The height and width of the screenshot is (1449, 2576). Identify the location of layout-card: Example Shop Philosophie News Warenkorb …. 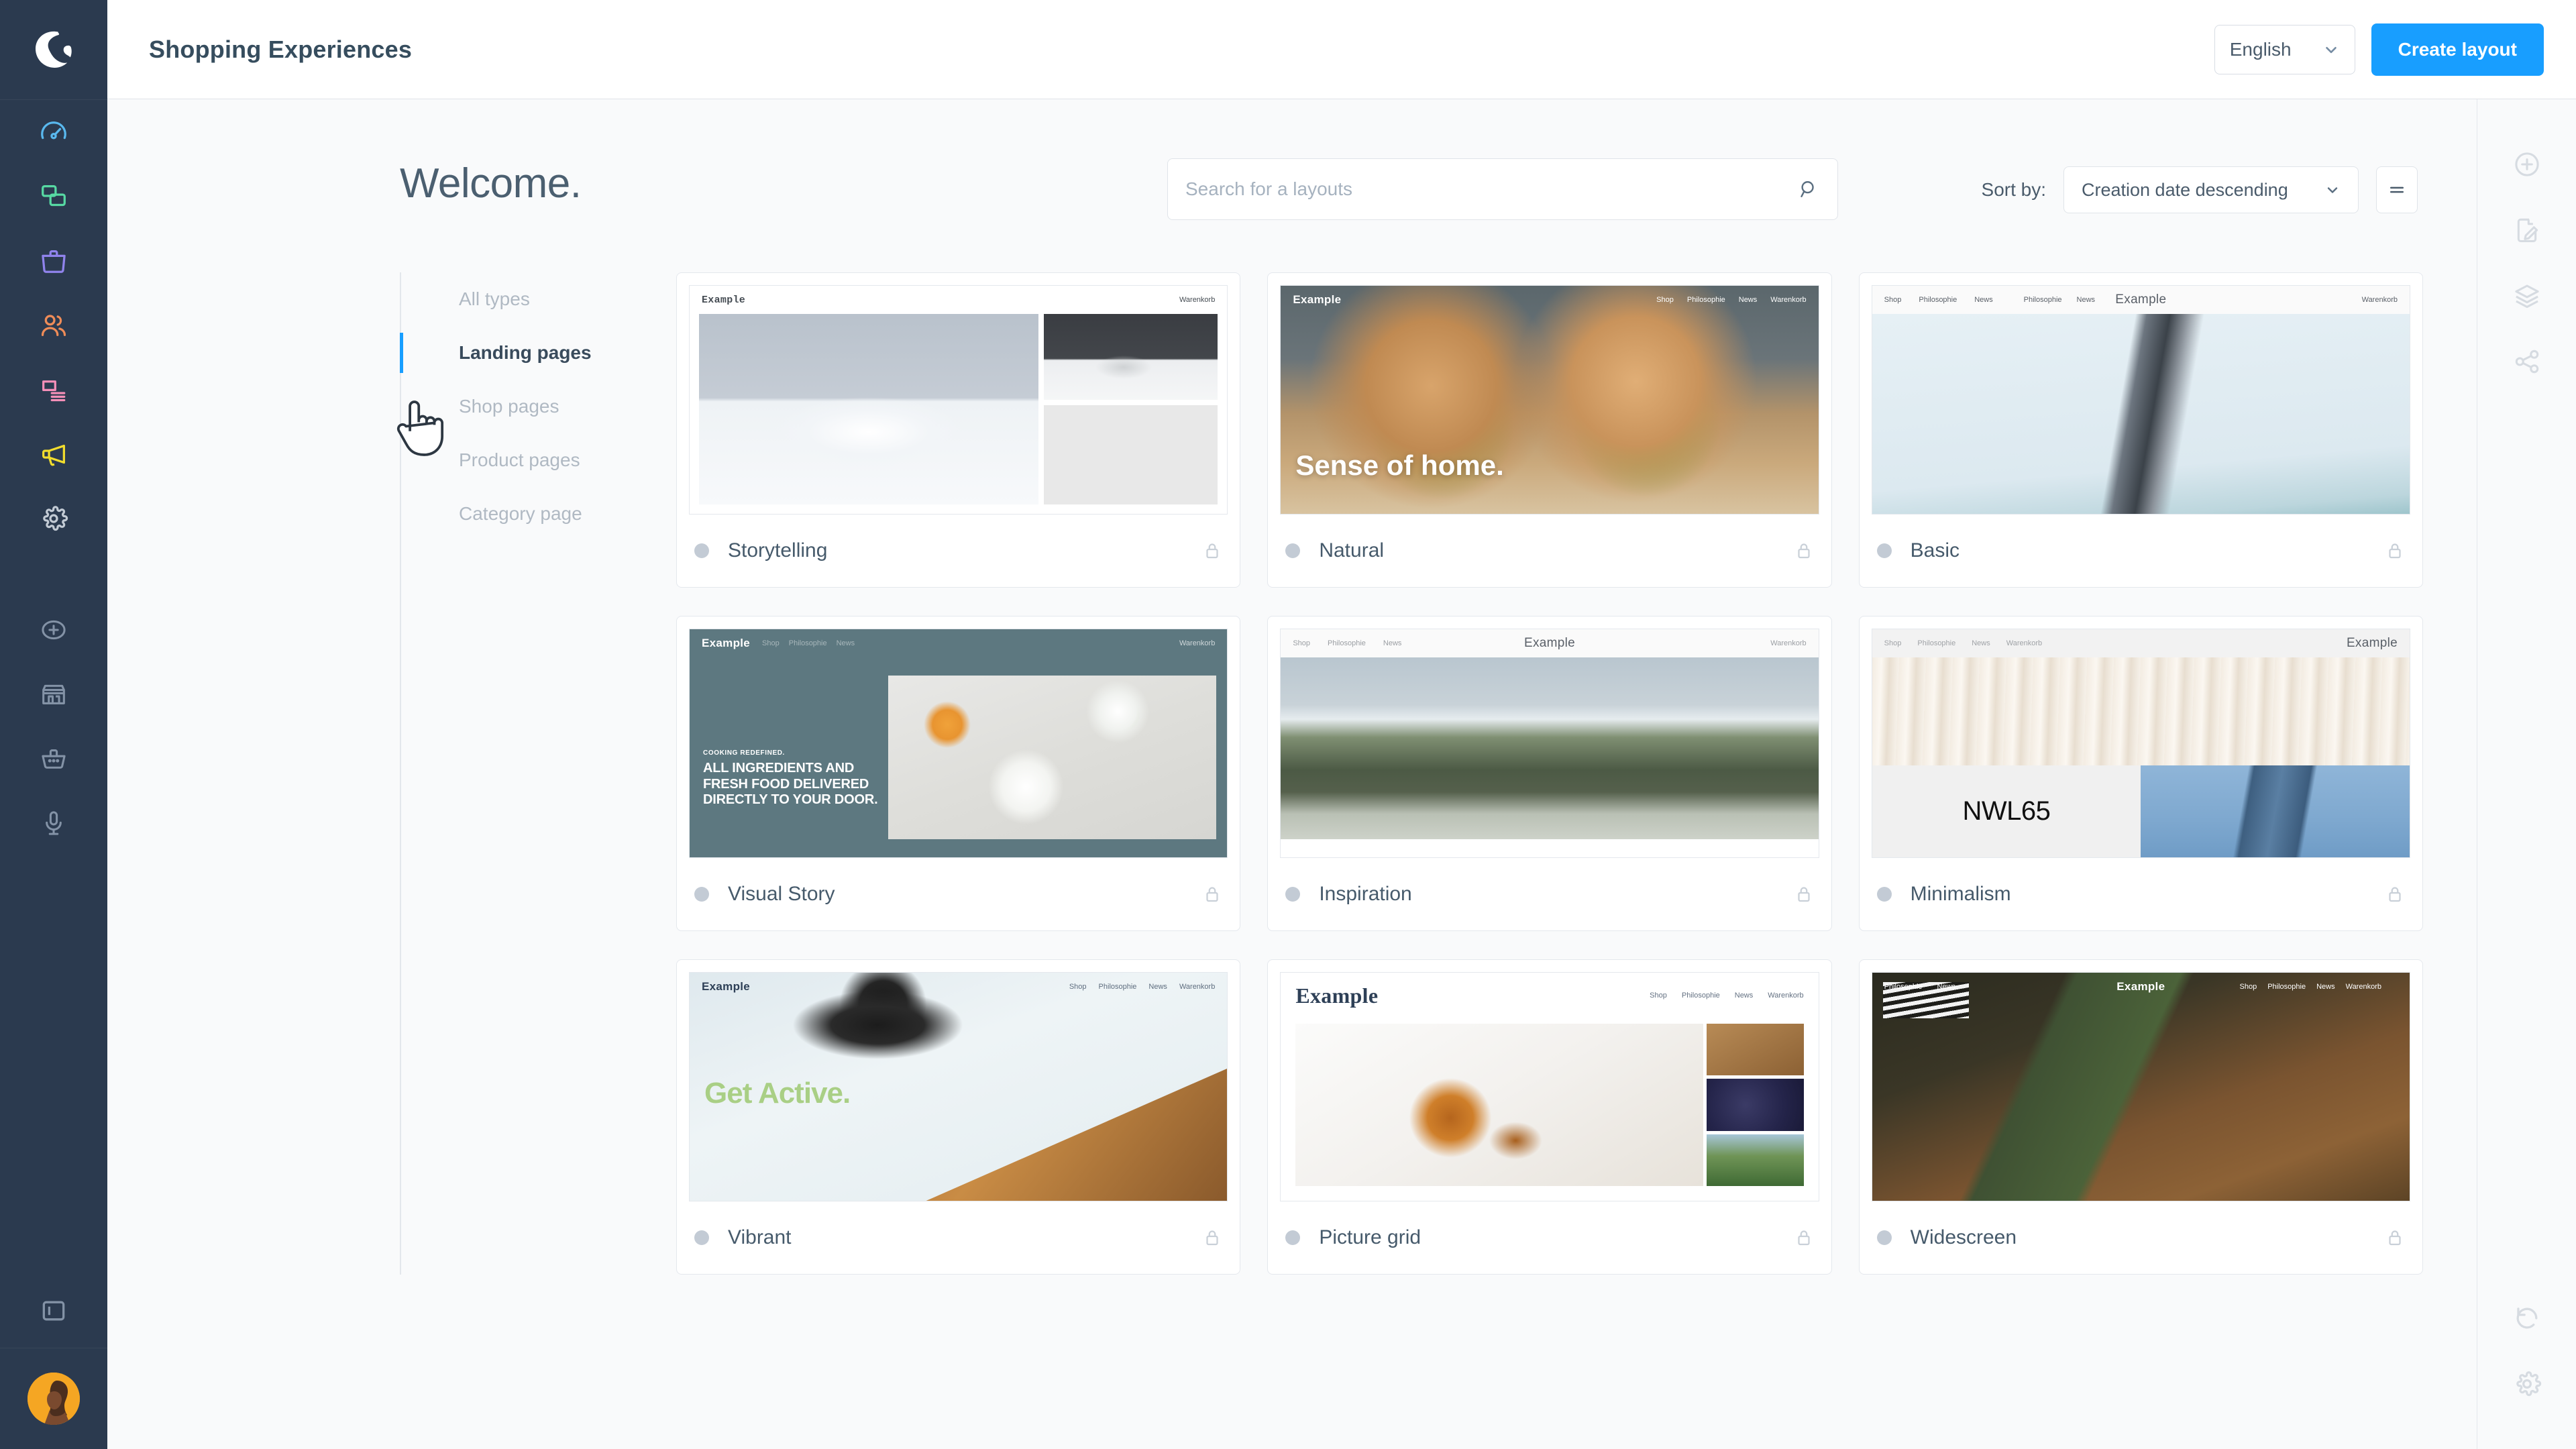
(958, 773).